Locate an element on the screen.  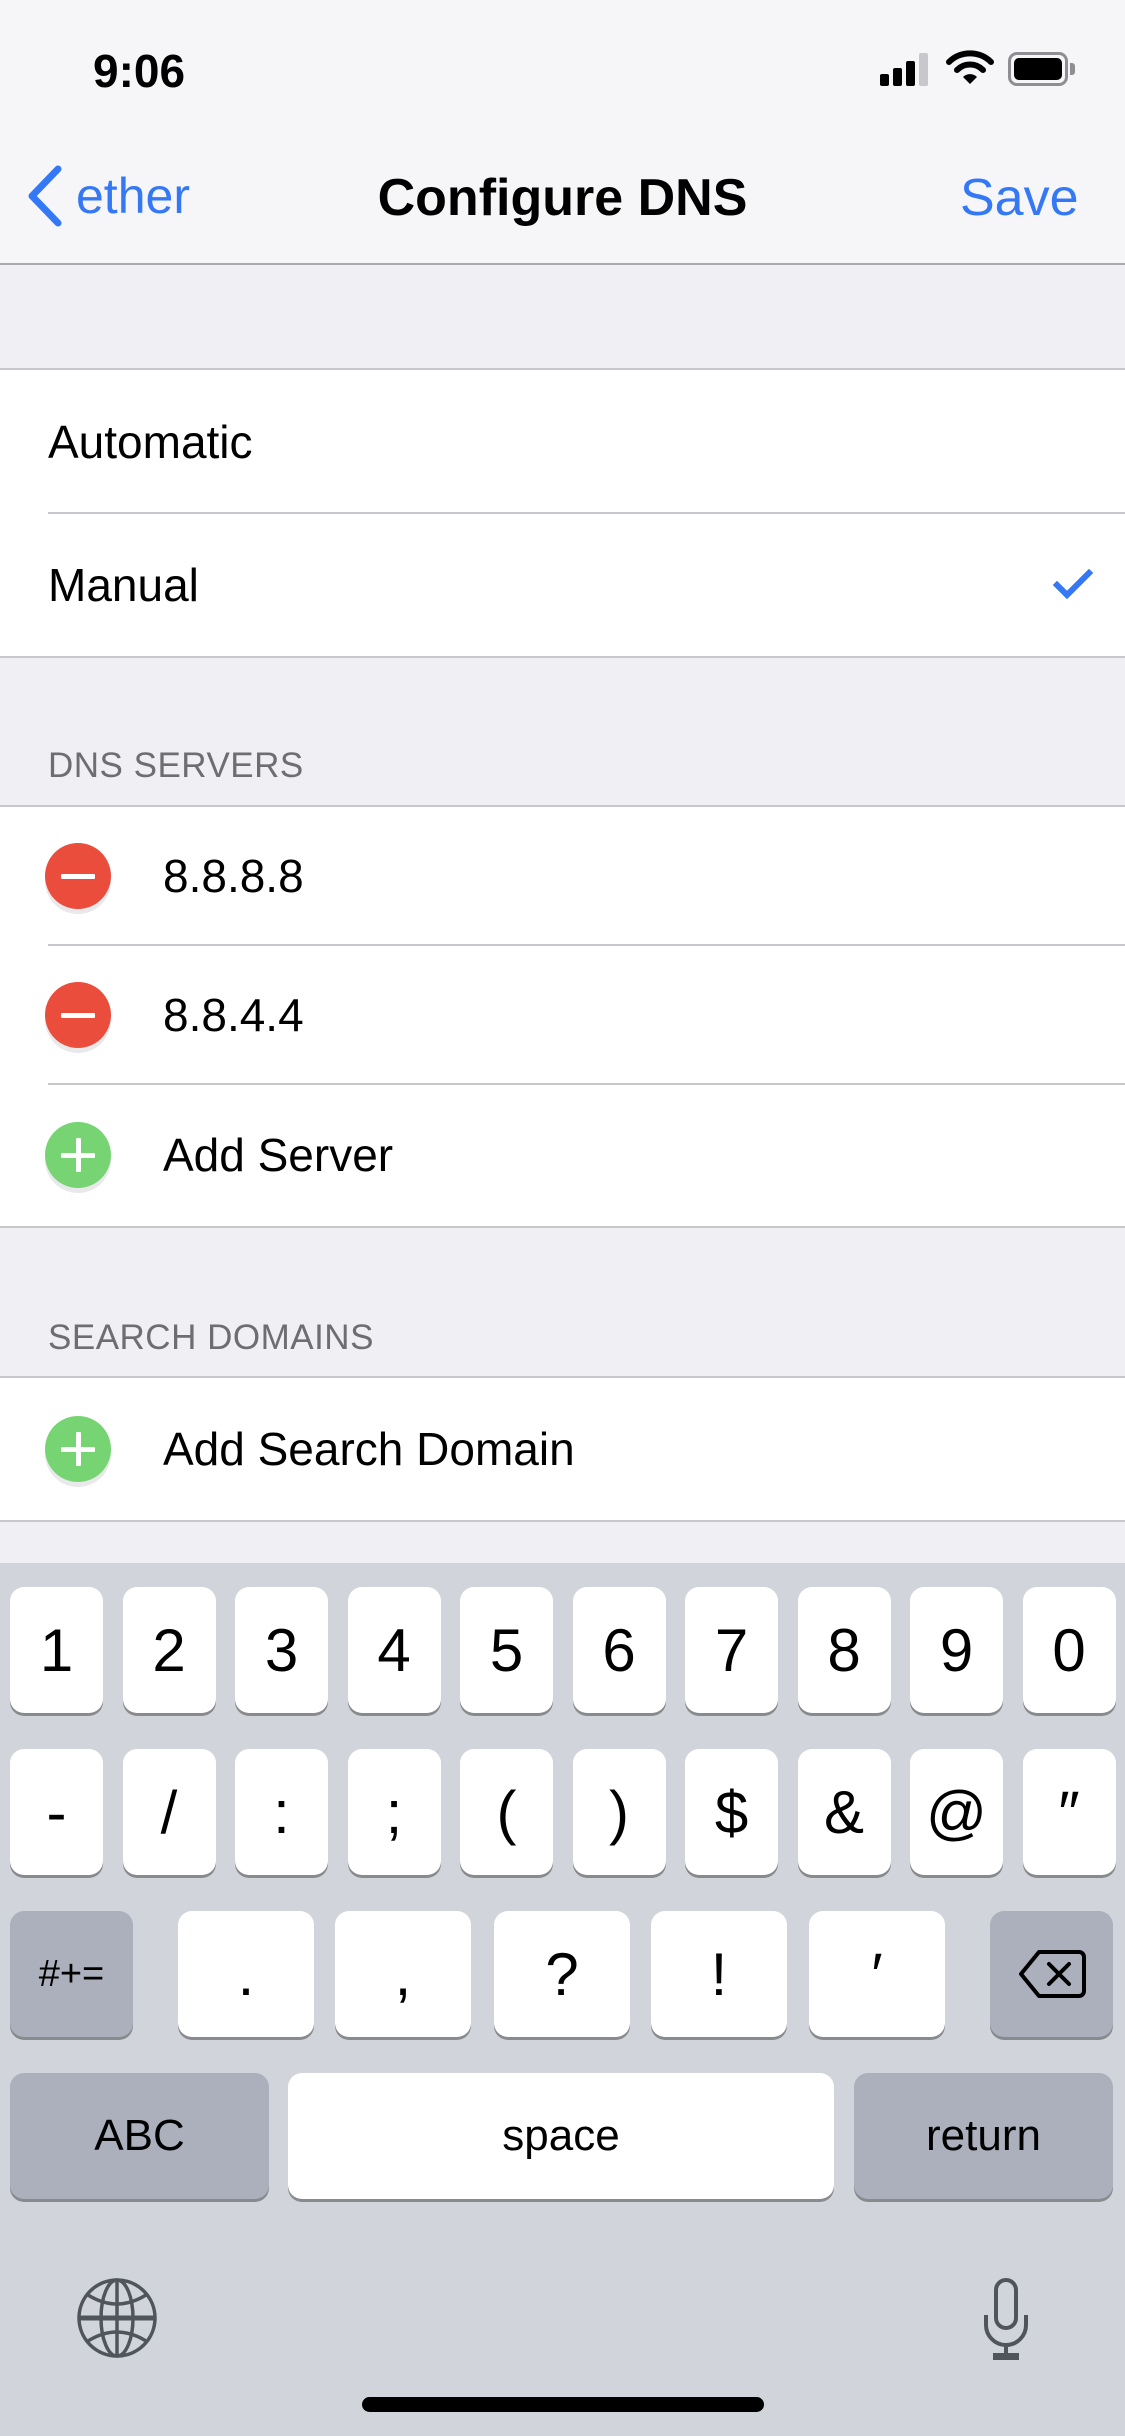
home-indicator is located at coordinates (563, 2404).